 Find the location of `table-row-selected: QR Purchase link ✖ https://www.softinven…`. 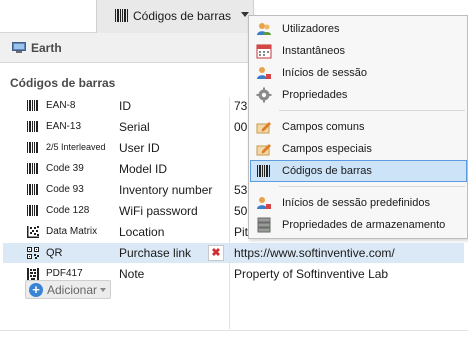

table-row-selected: QR Purchase link ✖ https://www.softinven… is located at coordinates (234, 253).